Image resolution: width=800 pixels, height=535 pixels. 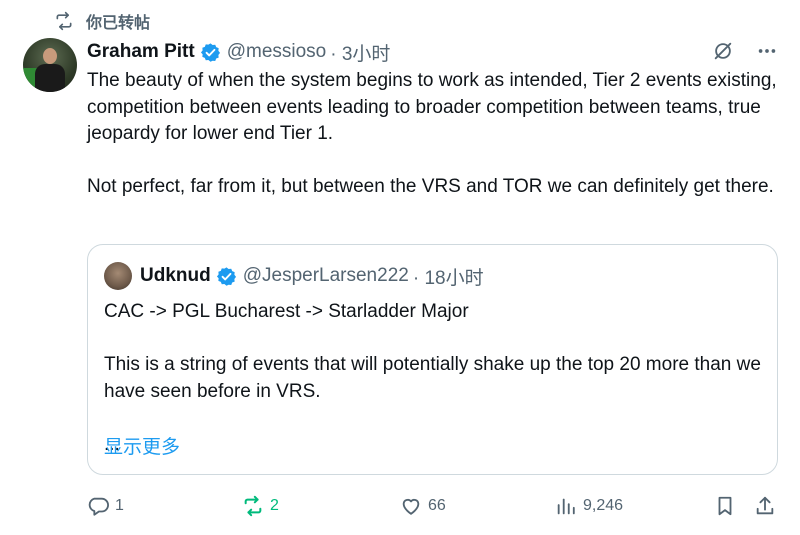 I want to click on tweet-header: Graham Pitt @messioso · 3小时, so click(x=238, y=52).